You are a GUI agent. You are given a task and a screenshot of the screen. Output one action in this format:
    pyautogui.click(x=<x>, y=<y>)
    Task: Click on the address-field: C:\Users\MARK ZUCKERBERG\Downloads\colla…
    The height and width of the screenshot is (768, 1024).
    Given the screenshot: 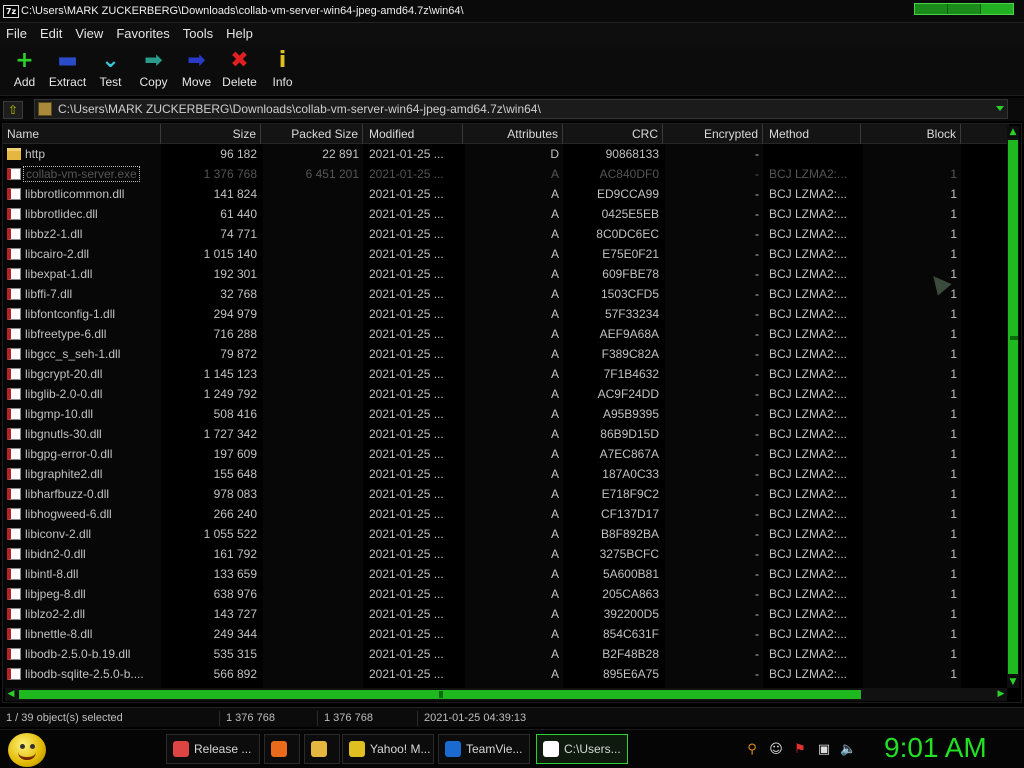 What is the action you would take?
    pyautogui.click(x=521, y=109)
    